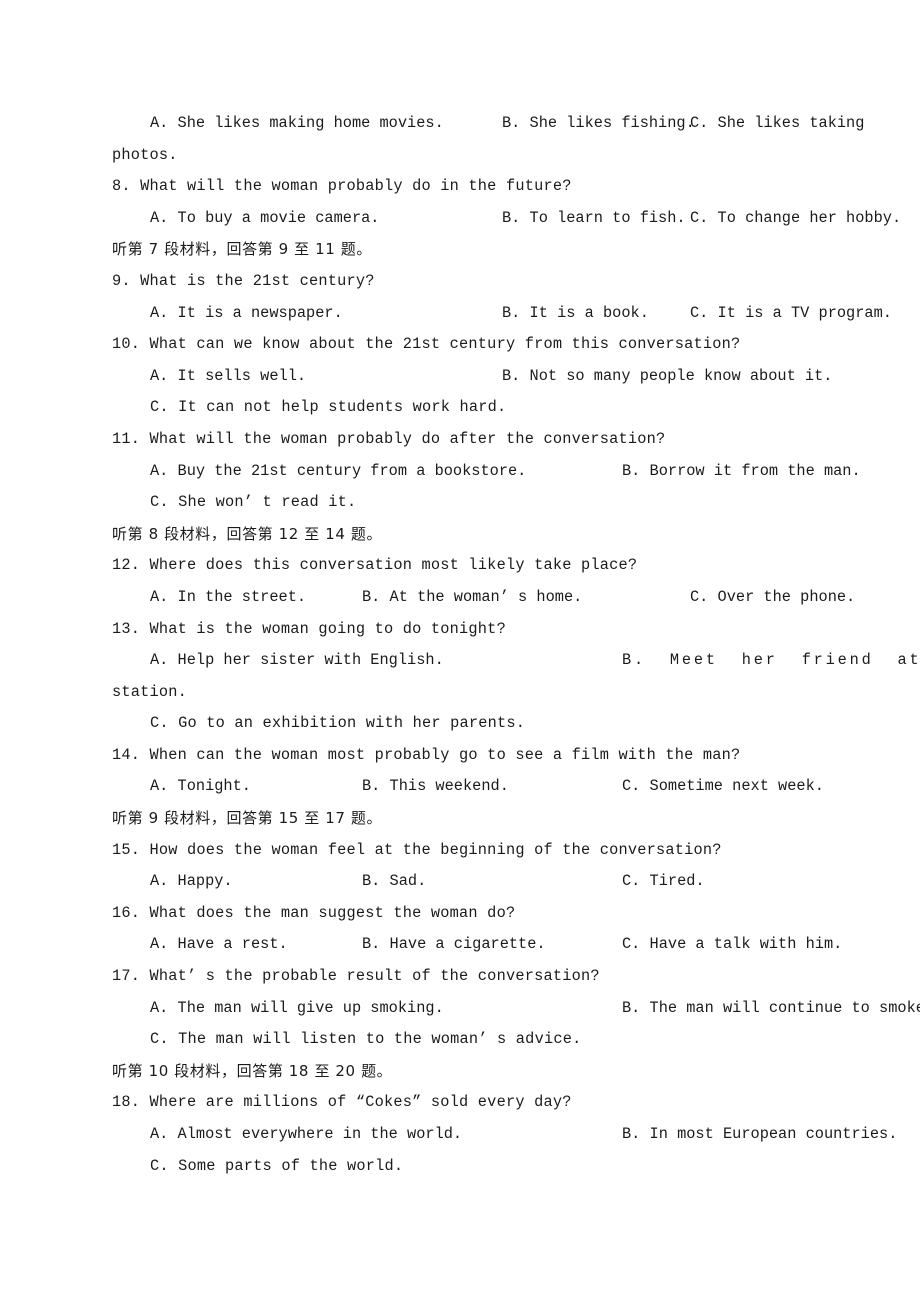 The image size is (920, 1302). What do you see at coordinates (243, 280) in the screenshot?
I see `question-stem: 9. What is the 21st century?` at bounding box center [243, 280].